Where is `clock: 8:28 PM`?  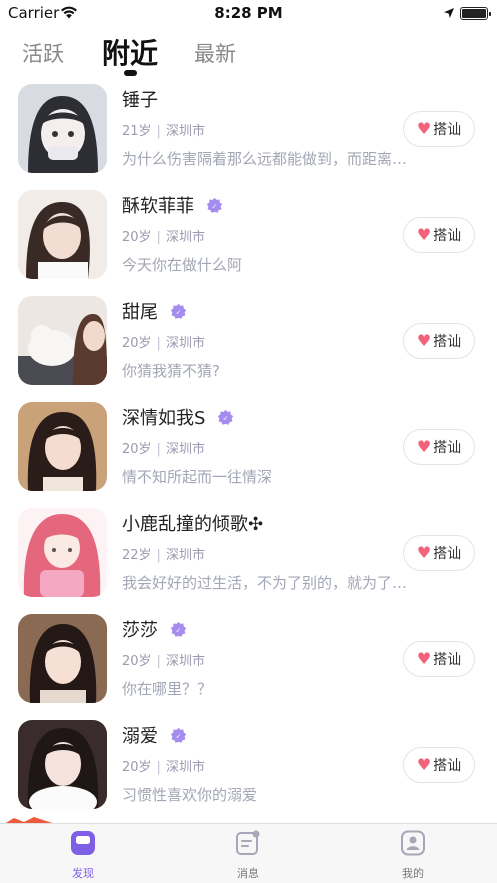 clock: 8:28 PM is located at coordinates (248, 13).